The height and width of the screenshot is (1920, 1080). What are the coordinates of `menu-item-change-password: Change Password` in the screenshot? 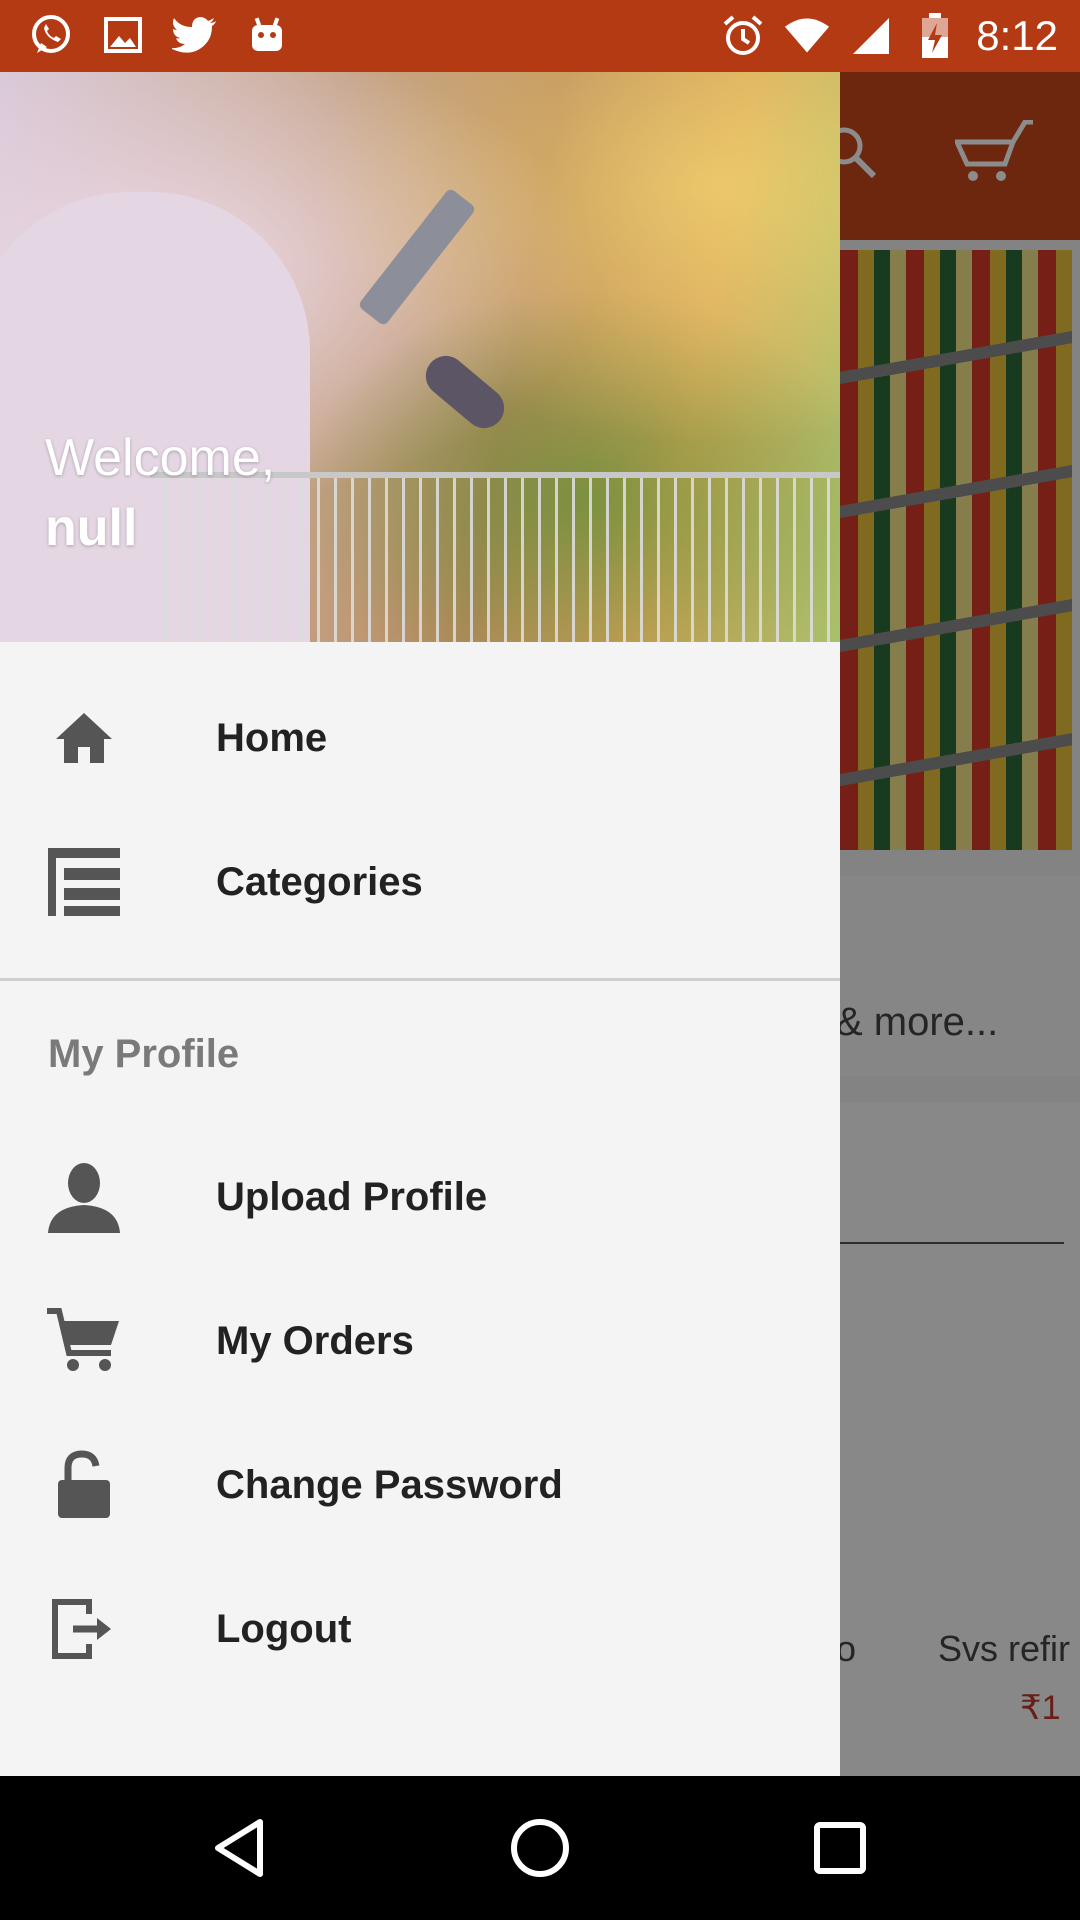 It's located at (420, 1485).